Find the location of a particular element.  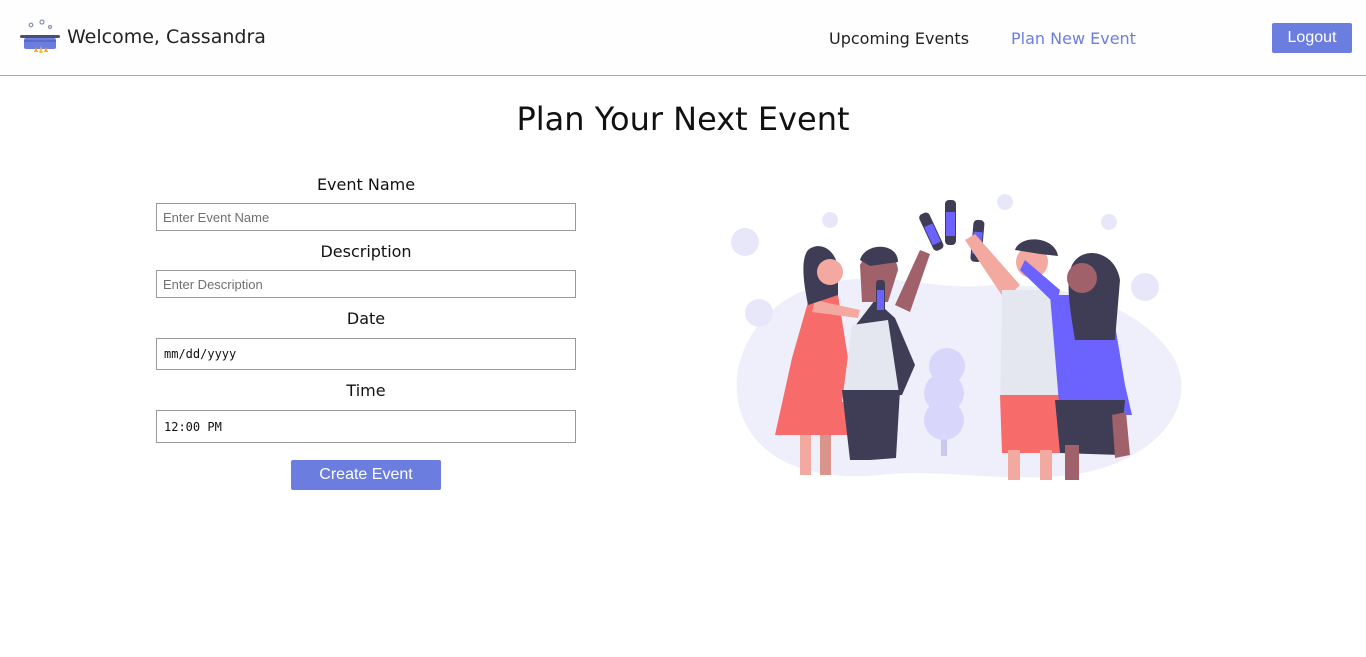

time-label: Time is located at coordinates (366, 390).